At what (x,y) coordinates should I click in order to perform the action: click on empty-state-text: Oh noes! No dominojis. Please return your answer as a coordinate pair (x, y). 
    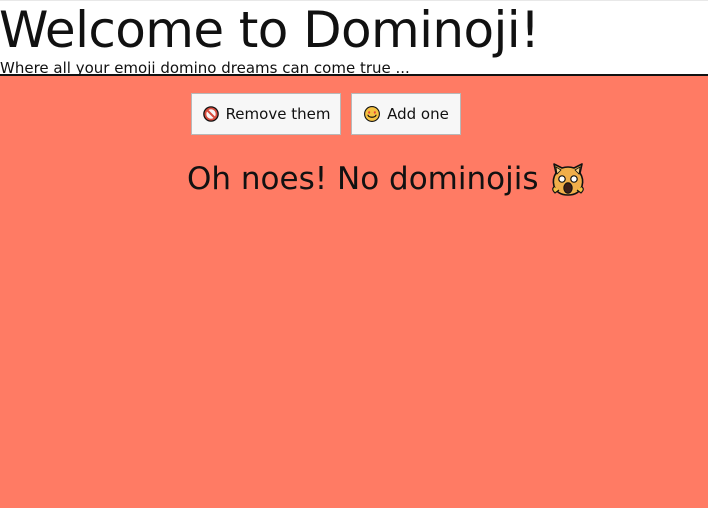
    Looking at the image, I should click on (363, 179).